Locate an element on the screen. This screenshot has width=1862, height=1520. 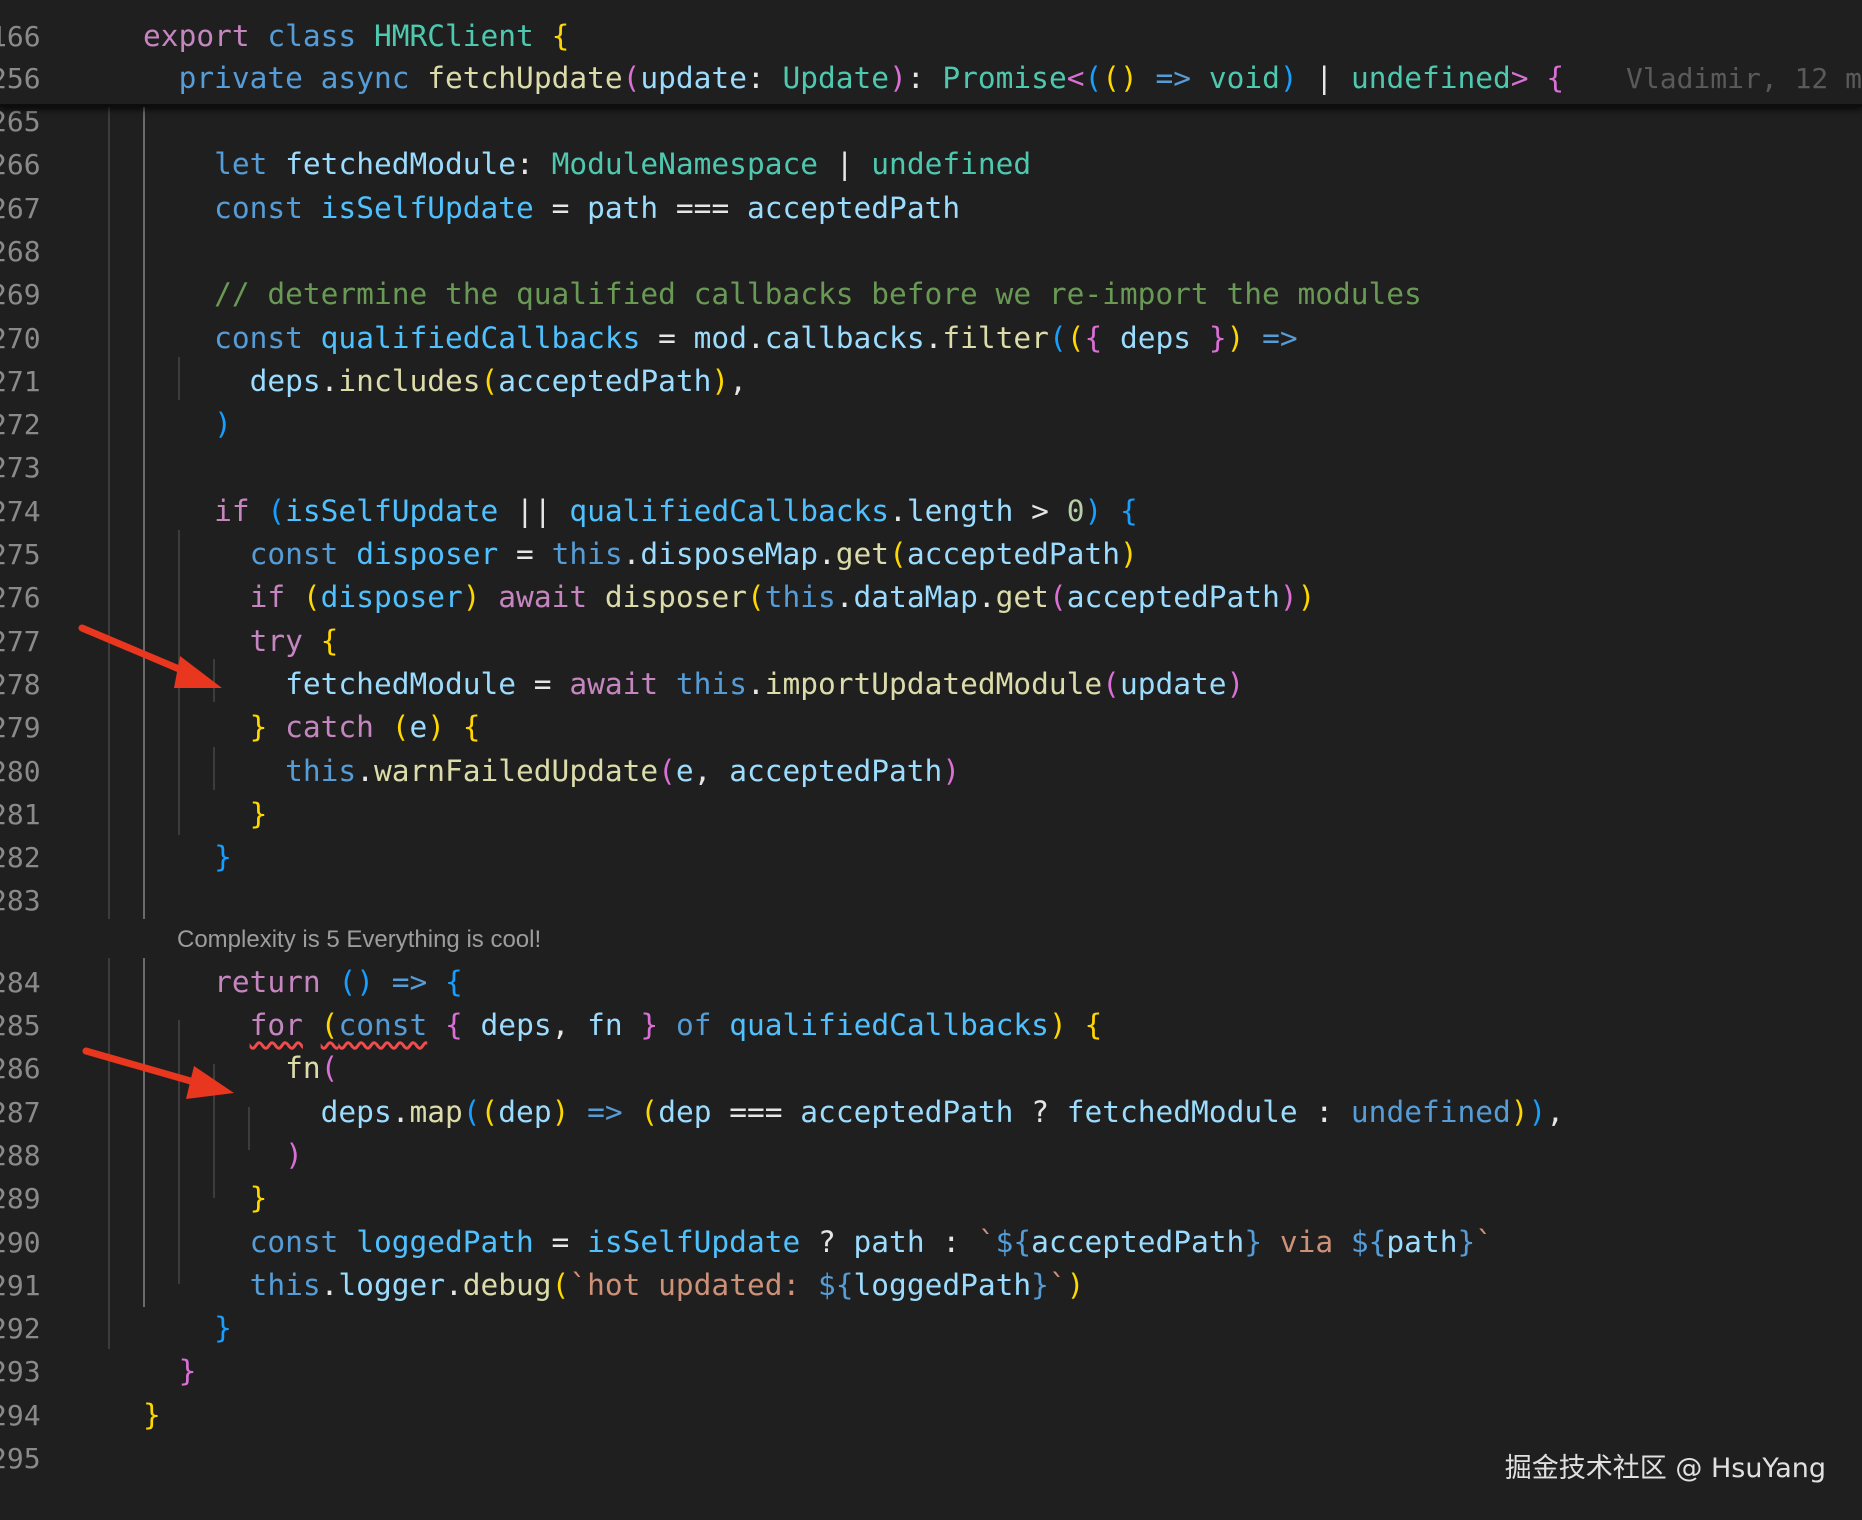
annotation-arrows is located at coordinates (156, 861).